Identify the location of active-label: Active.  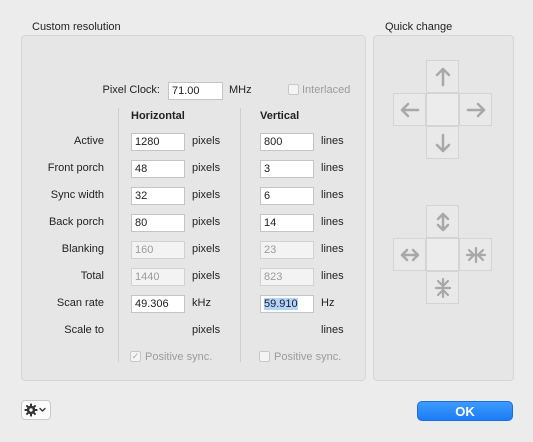
(89, 141).